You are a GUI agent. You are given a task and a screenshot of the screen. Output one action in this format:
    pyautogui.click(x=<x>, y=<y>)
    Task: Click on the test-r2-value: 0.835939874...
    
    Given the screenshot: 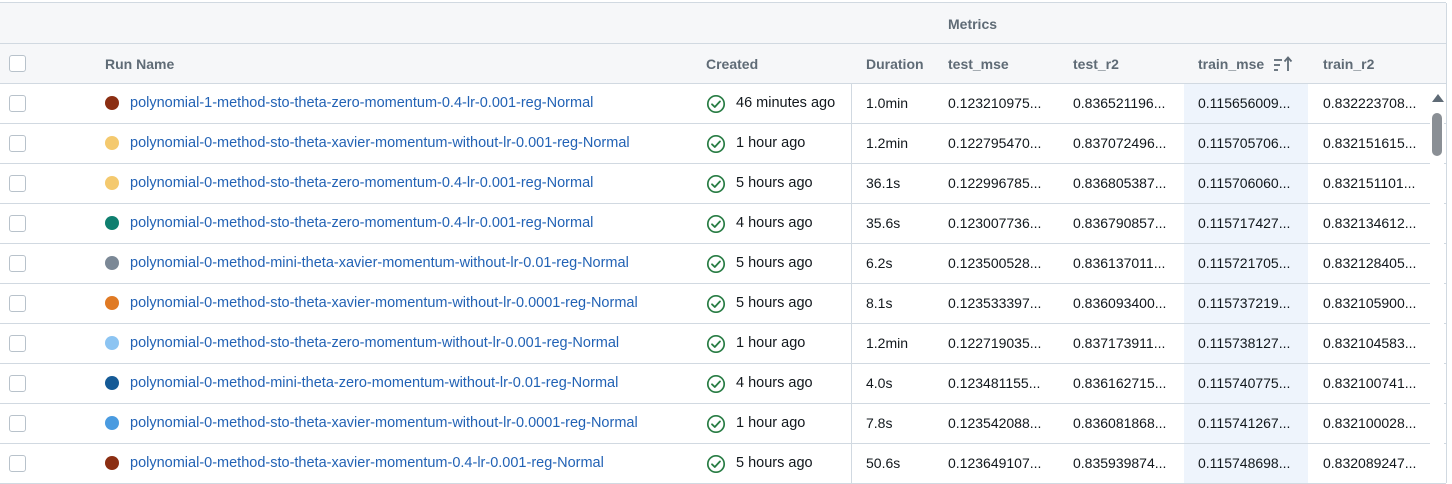 What is the action you would take?
    pyautogui.click(x=1120, y=463)
    